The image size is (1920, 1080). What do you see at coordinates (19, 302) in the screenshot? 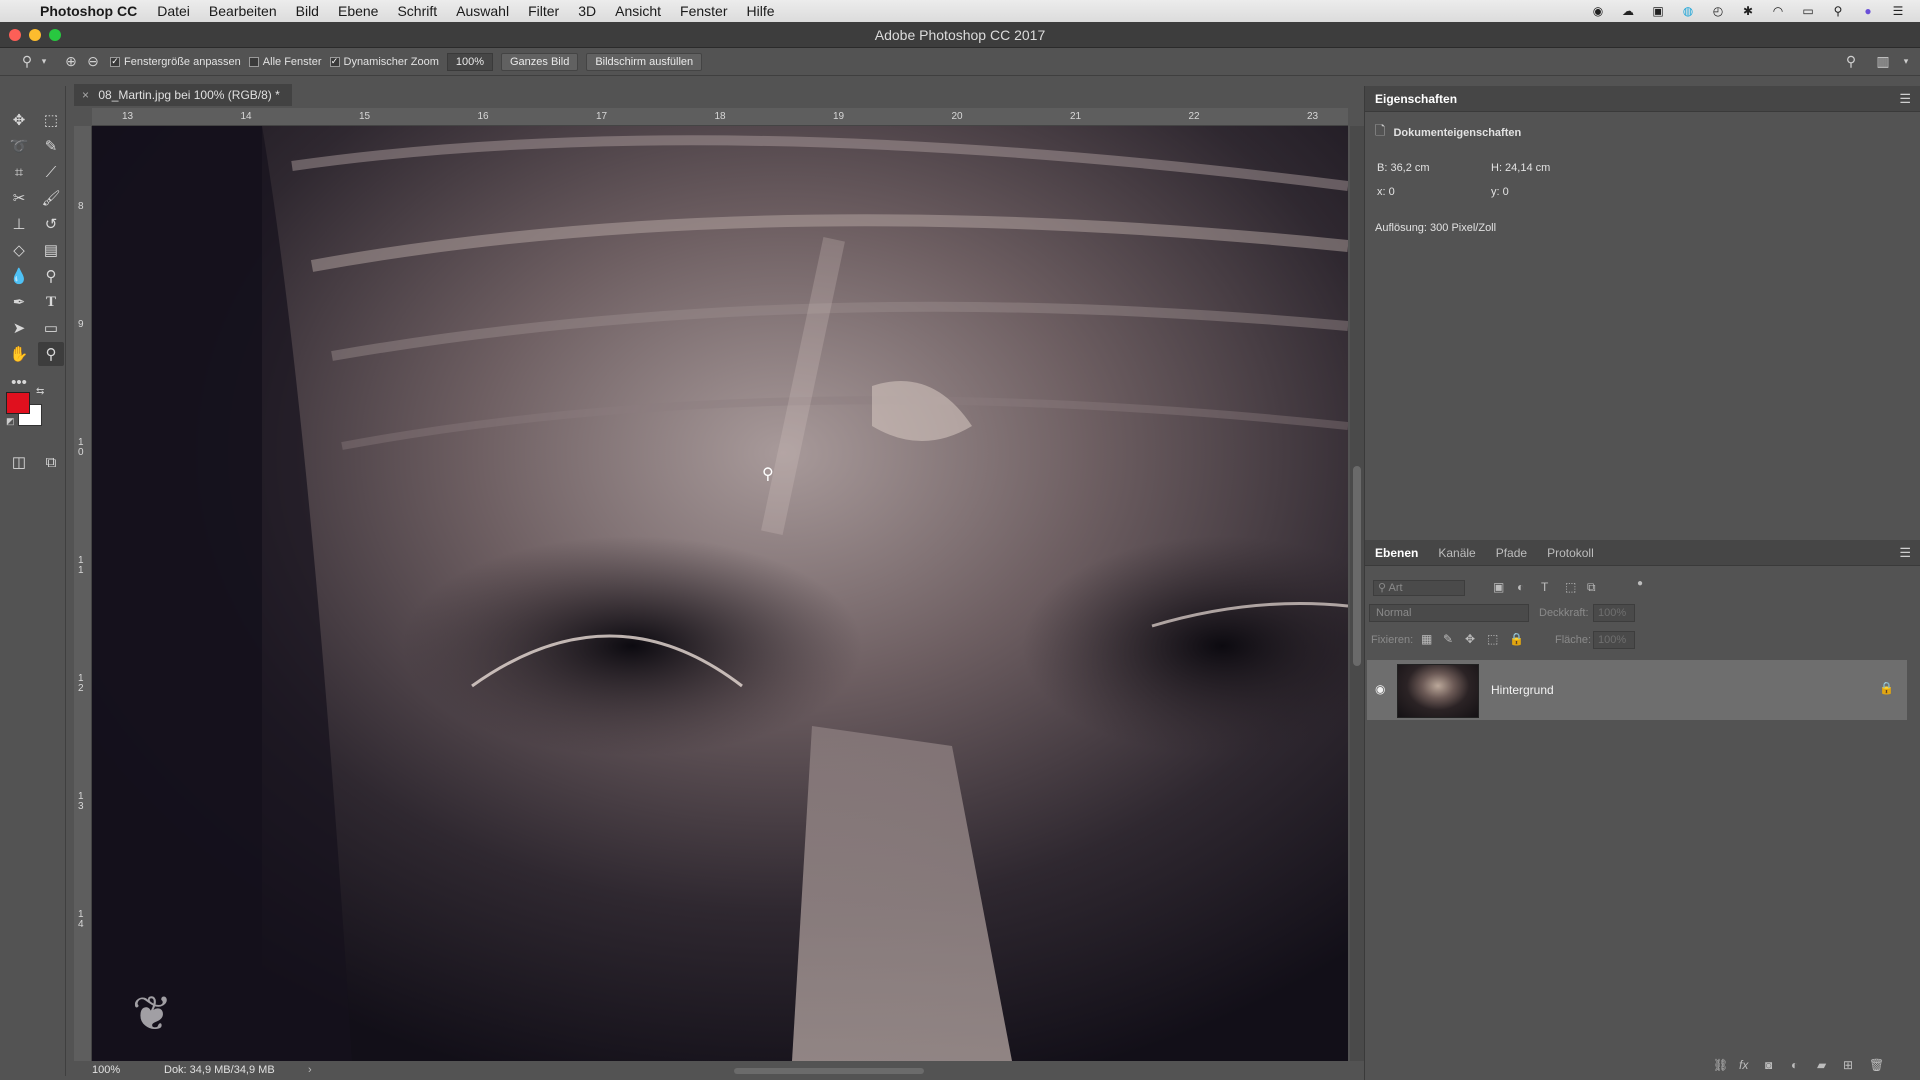
I see `pen-tool-icon: ✒` at bounding box center [19, 302].